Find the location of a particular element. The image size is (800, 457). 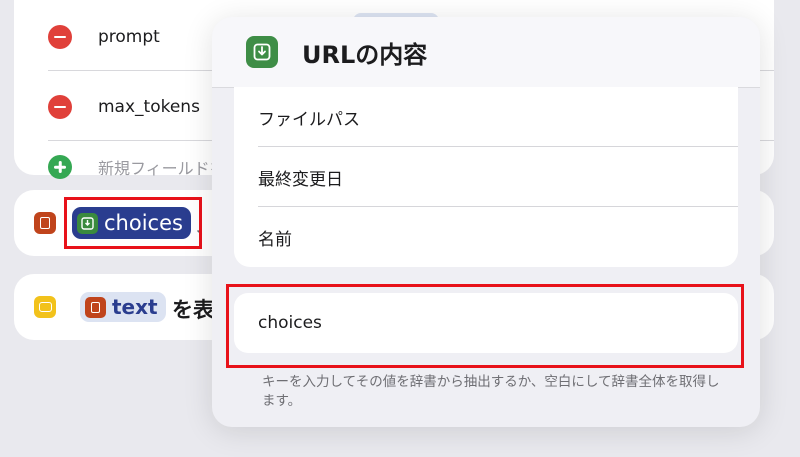

text-variable-token: text is located at coordinates (123, 307).